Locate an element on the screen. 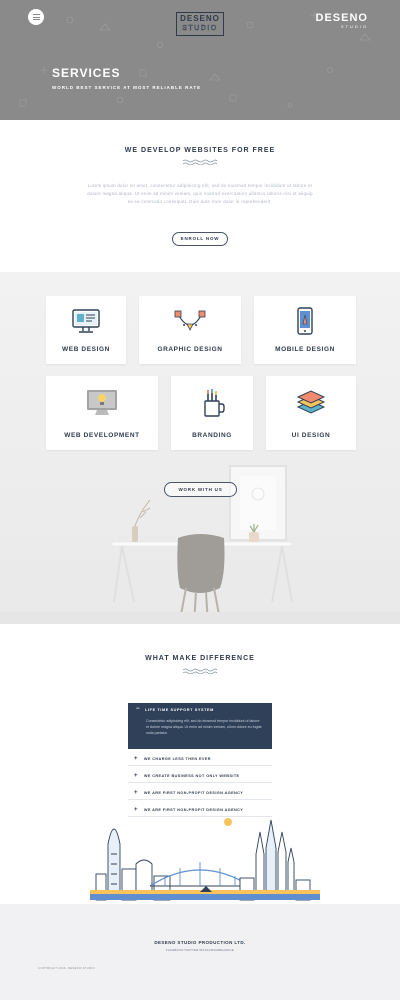 This screenshot has width=400, height=1000. minus-icon: − is located at coordinates (138, 709).